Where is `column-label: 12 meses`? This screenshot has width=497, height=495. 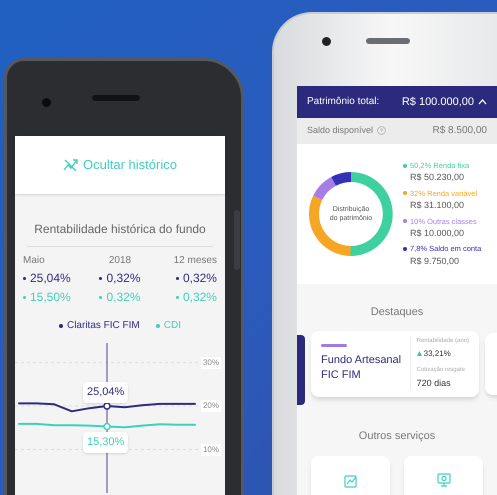
column-label: 12 meses is located at coordinates (195, 261).